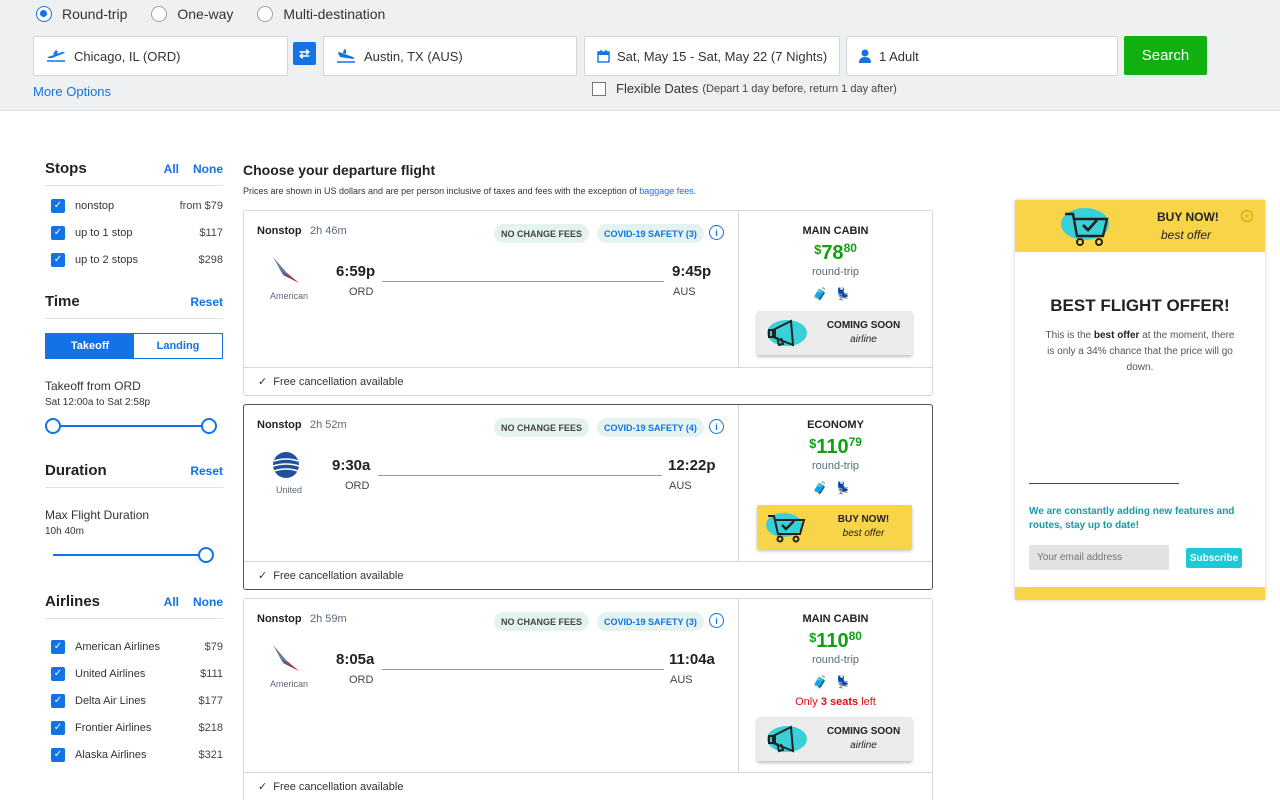  What do you see at coordinates (786, 333) in the screenshot?
I see `megaphone-icon` at bounding box center [786, 333].